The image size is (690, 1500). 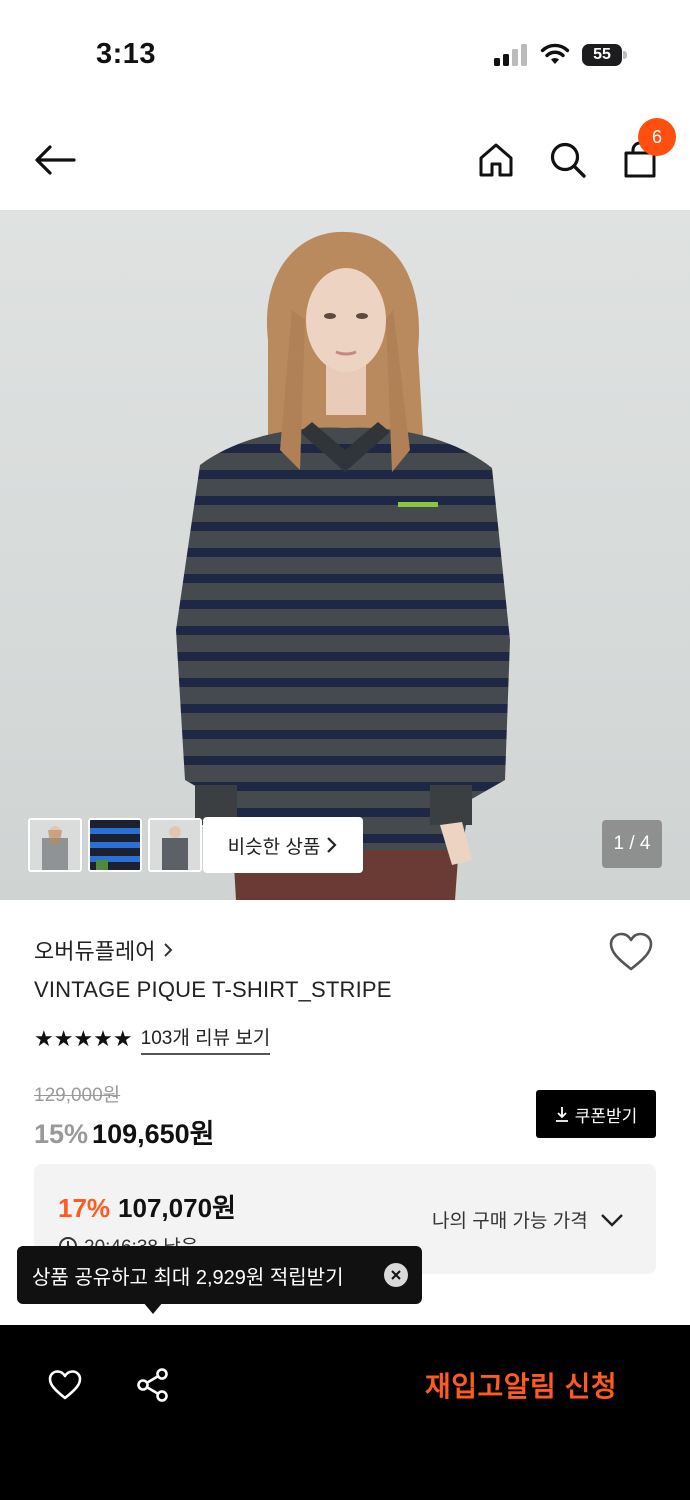 I want to click on home-icon, so click(x=496, y=160).